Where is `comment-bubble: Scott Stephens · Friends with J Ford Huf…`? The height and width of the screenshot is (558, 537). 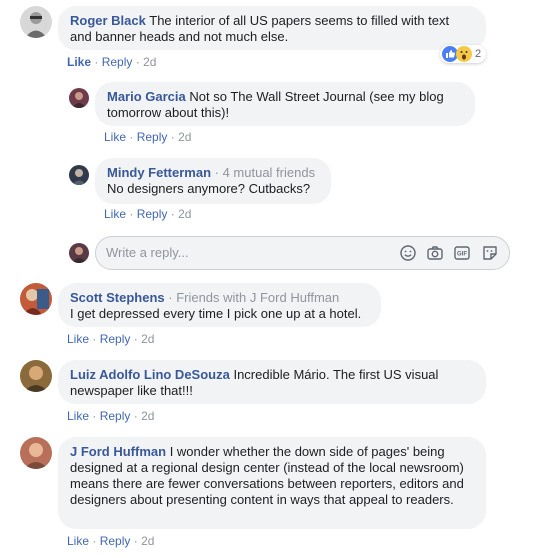
comment-bubble: Scott Stephens · Friends with J Ford Huf… is located at coordinates (219, 305).